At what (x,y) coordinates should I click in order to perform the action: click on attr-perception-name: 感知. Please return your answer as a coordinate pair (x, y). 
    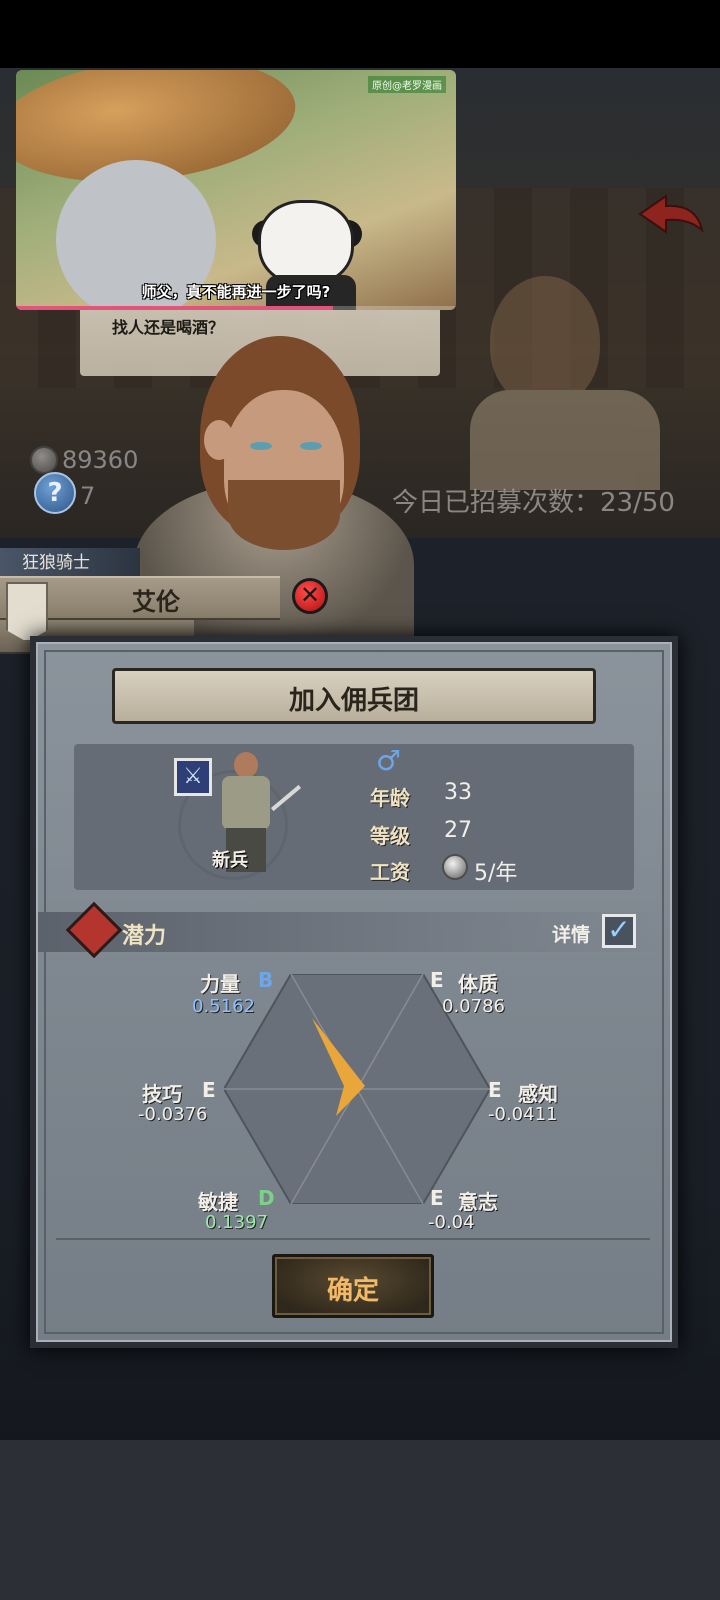
    Looking at the image, I should click on (538, 1094).